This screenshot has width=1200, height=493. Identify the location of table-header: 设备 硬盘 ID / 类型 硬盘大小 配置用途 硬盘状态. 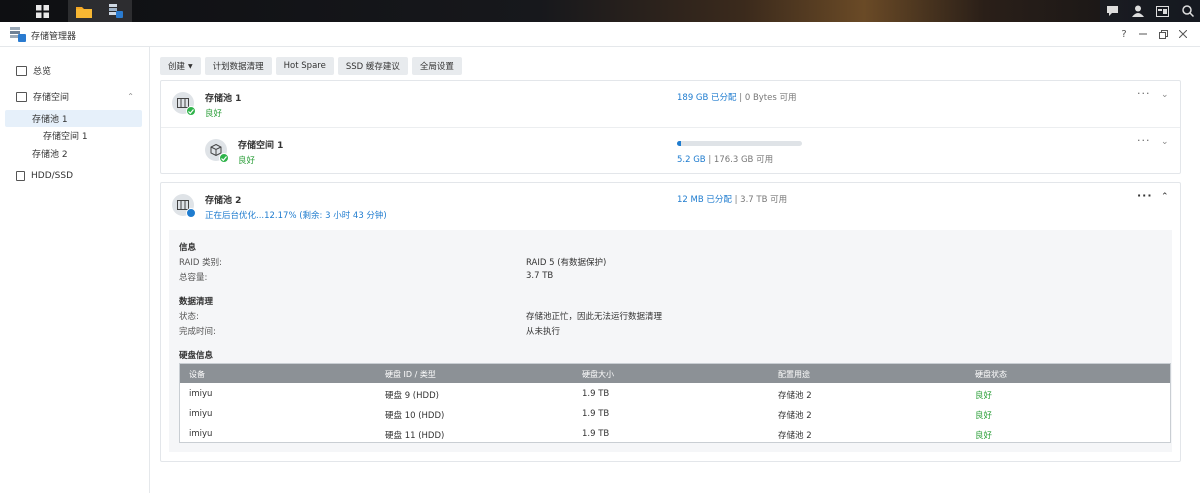
(675, 373).